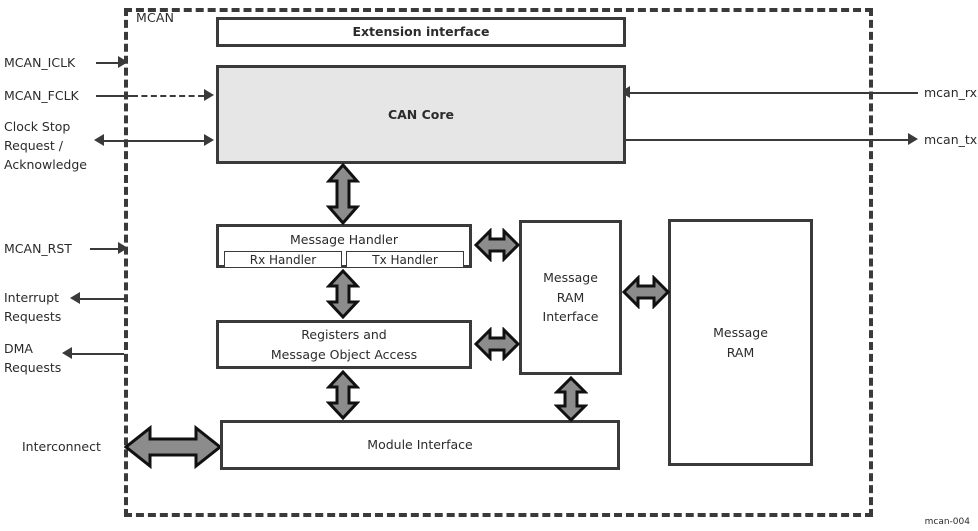 This screenshot has width=978, height=531. Describe the element at coordinates (646, 292) in the screenshot. I see `block-arrow-ram-interface-to-message-ram` at that location.